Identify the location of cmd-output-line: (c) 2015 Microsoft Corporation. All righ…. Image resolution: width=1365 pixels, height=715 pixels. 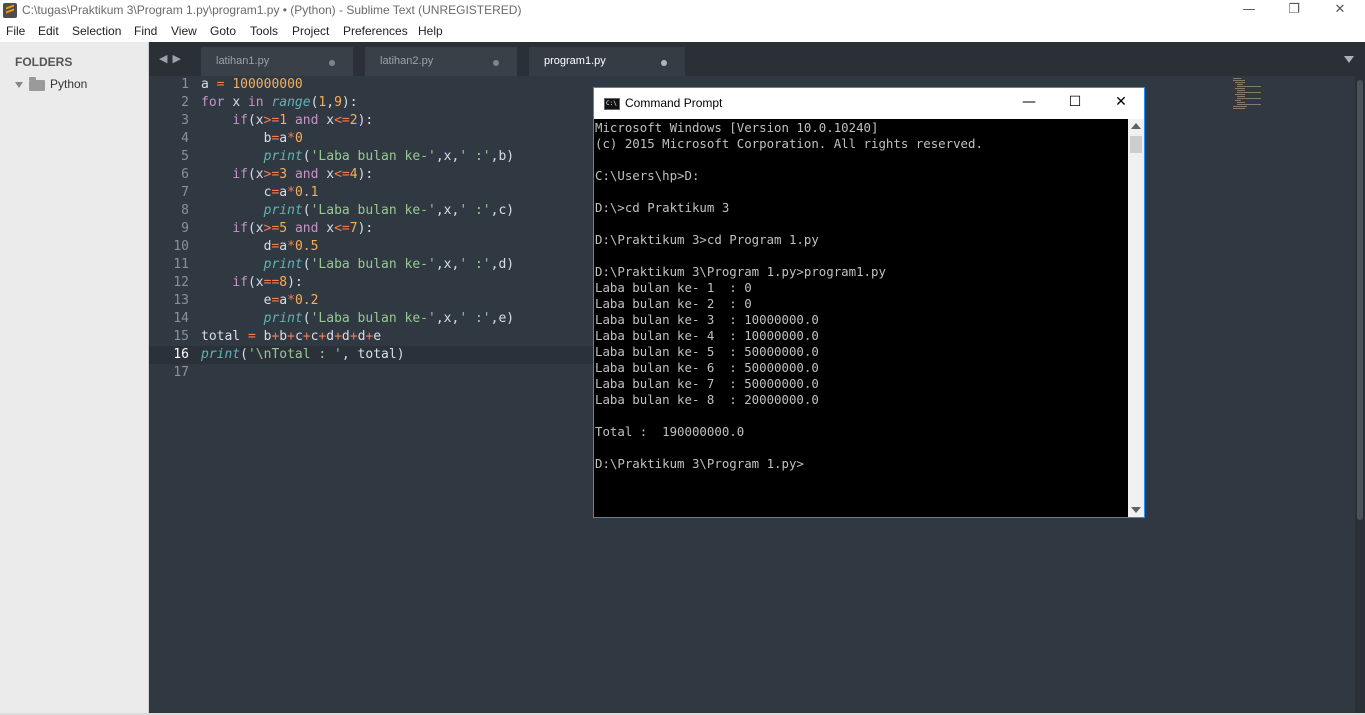
(789, 143).